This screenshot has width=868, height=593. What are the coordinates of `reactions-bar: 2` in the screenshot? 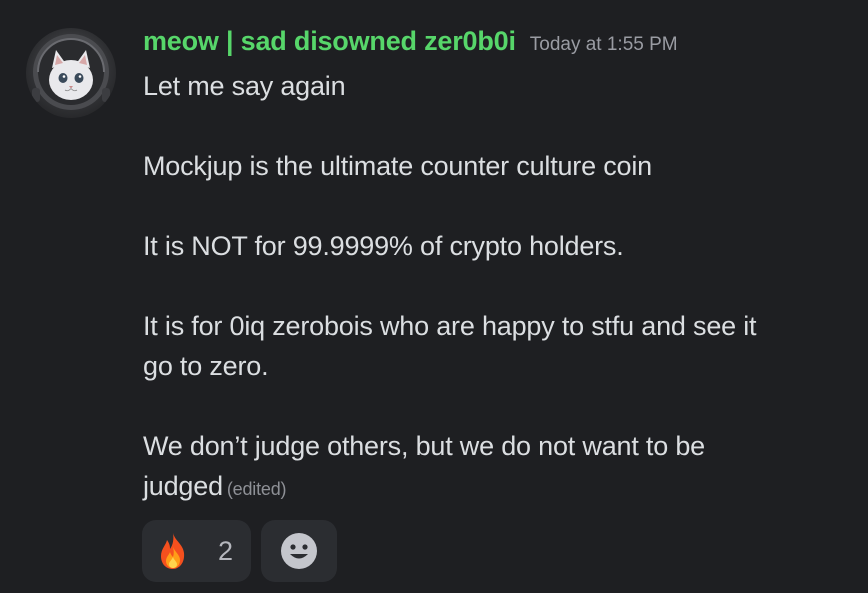 It's located at (239, 551).